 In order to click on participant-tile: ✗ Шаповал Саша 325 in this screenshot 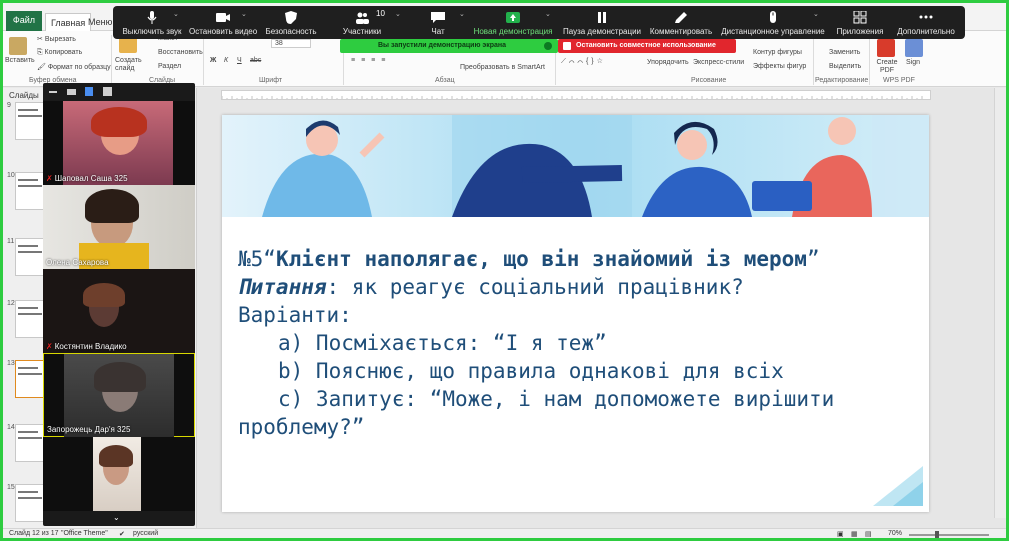, I will do `click(119, 143)`.